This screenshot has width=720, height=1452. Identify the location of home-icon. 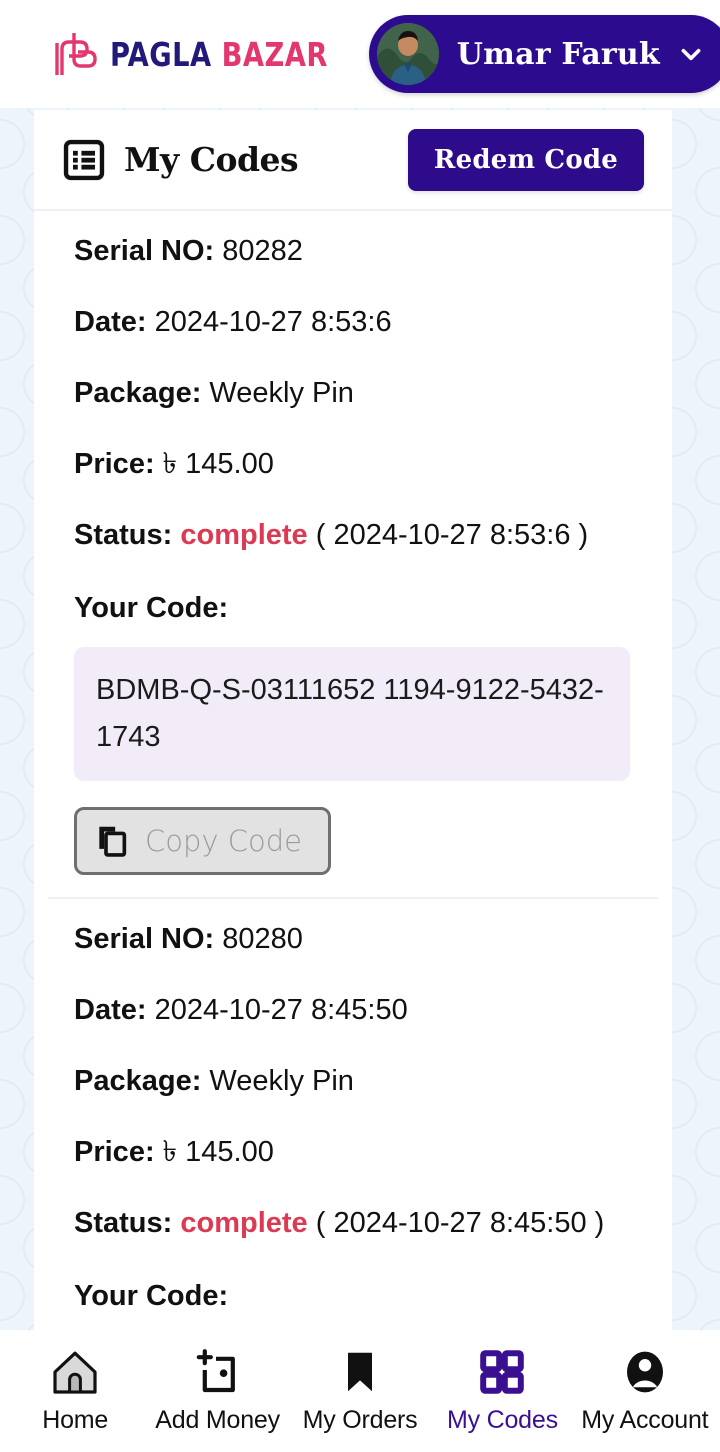
(75, 1372).